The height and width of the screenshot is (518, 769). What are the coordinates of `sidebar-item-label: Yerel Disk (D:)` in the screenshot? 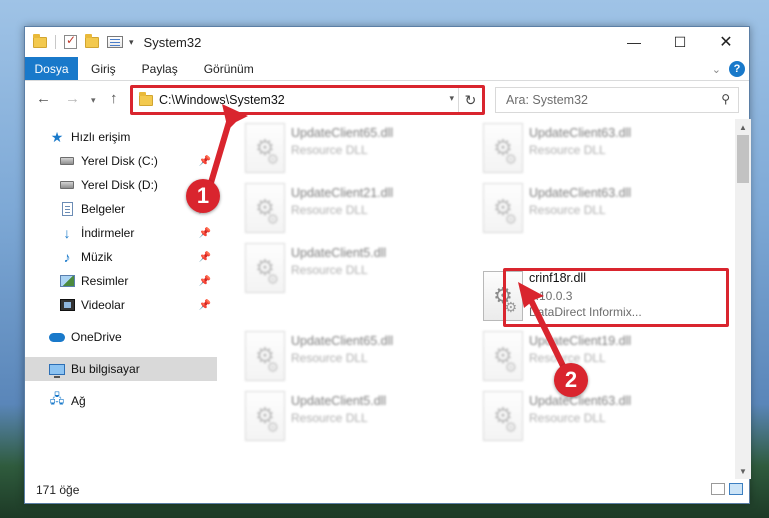 It's located at (119, 185).